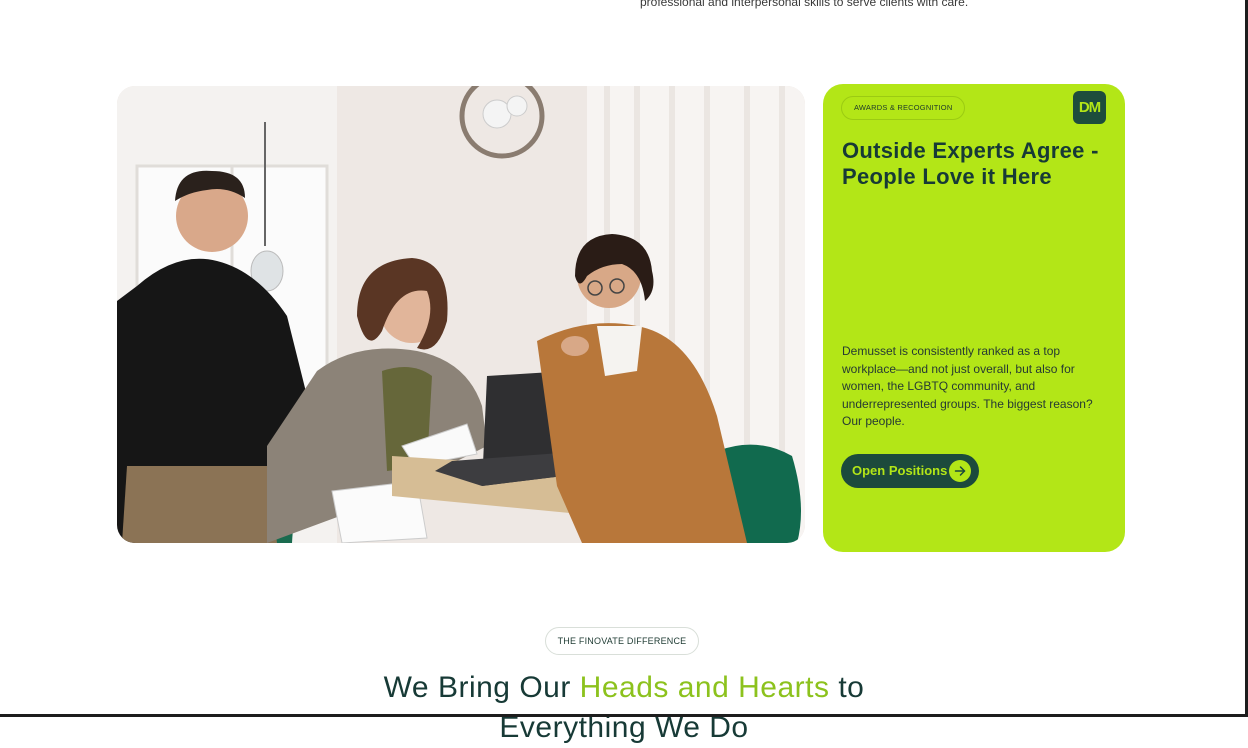 This screenshot has width=1248, height=748. Describe the element at coordinates (1089, 107) in the screenshot. I see `company-logo: DM` at that location.